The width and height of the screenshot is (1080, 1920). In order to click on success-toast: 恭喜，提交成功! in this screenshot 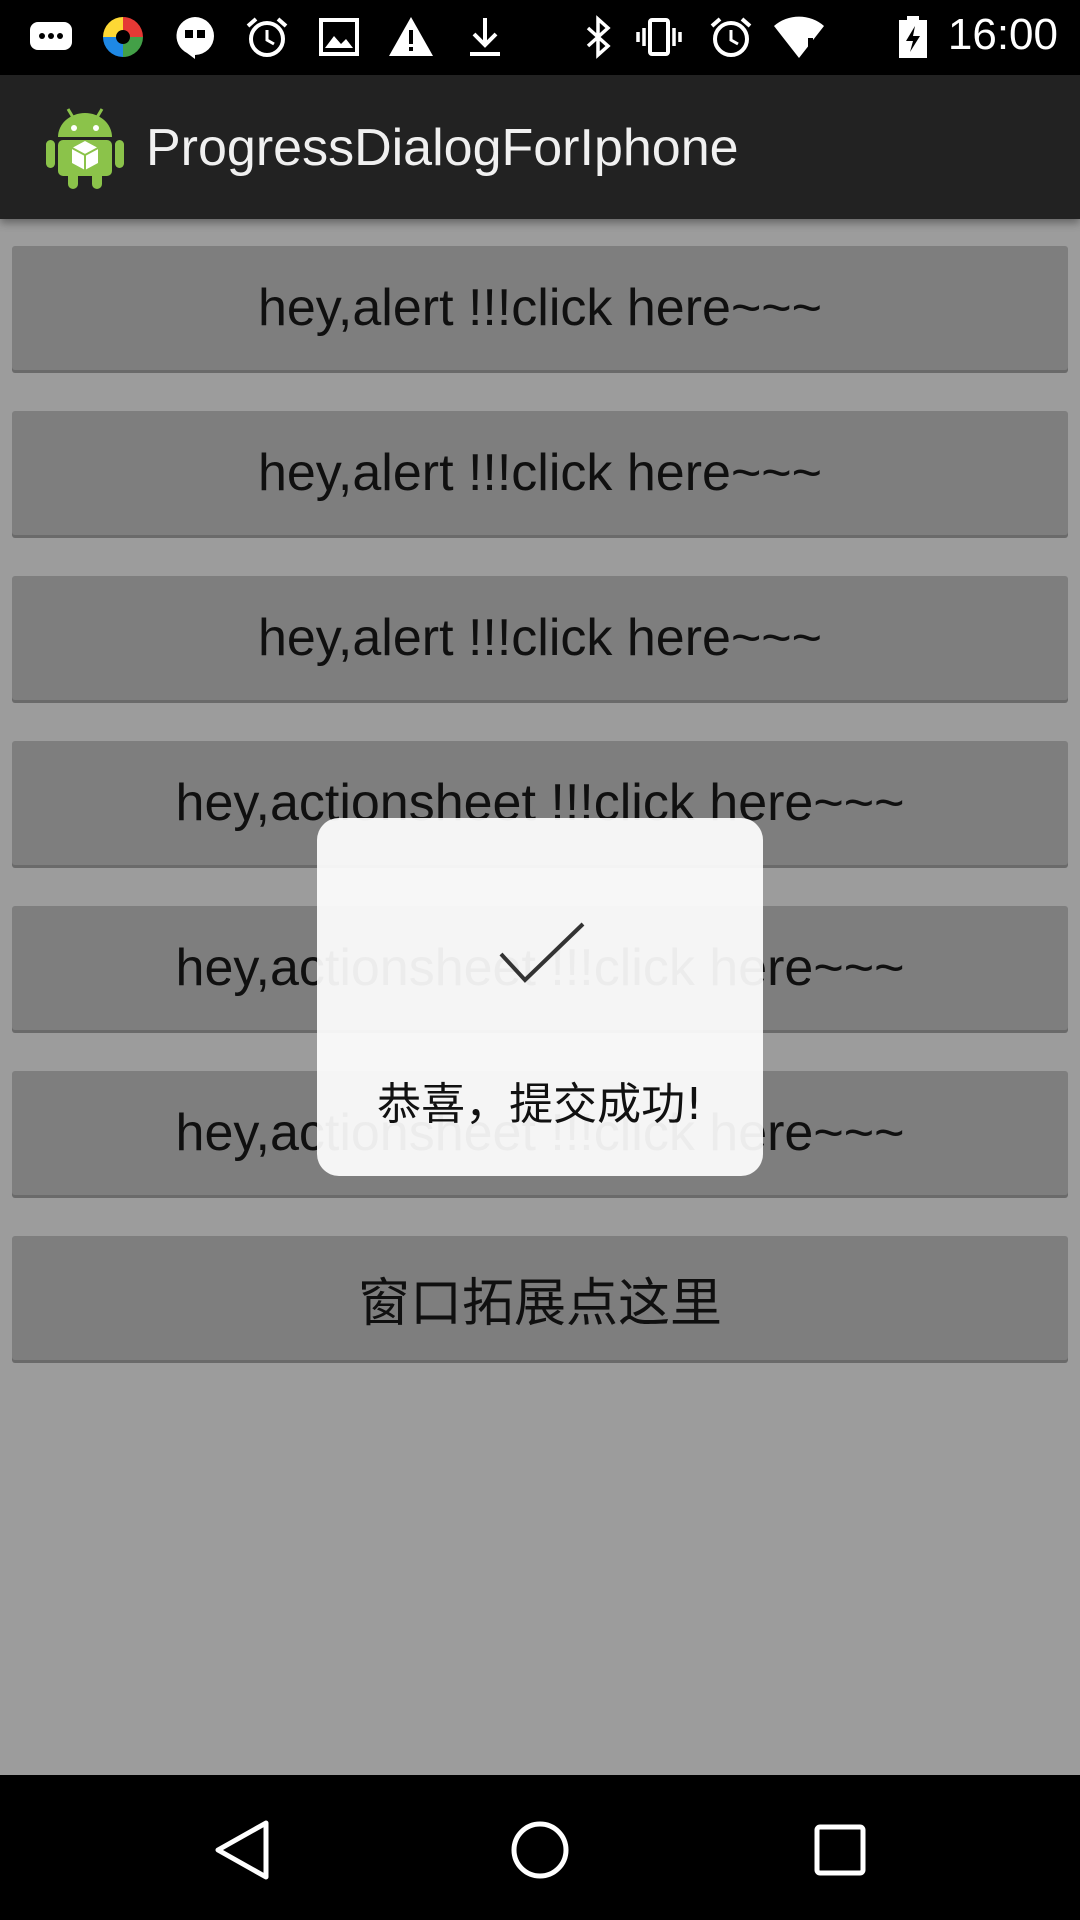, I will do `click(540, 997)`.